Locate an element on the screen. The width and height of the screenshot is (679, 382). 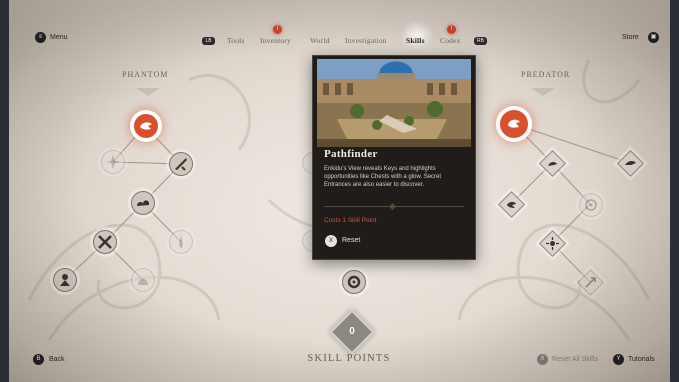
crossed-blades-icon is located at coordinates (105, 242).